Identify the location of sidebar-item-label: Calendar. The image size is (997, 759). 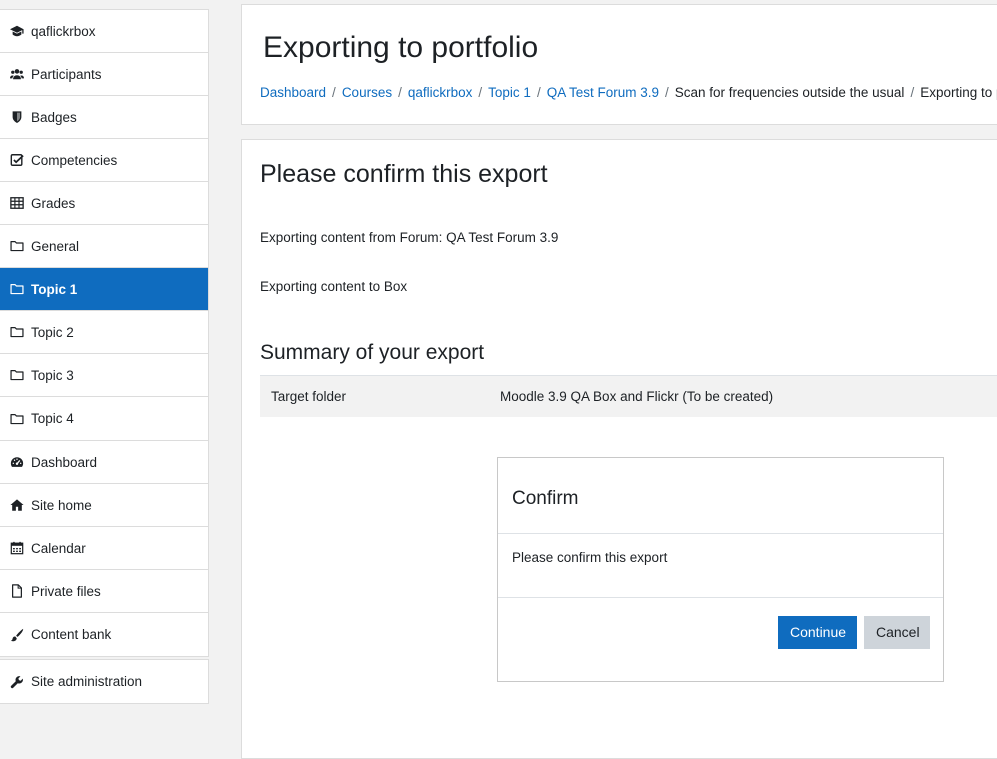
(58, 548).